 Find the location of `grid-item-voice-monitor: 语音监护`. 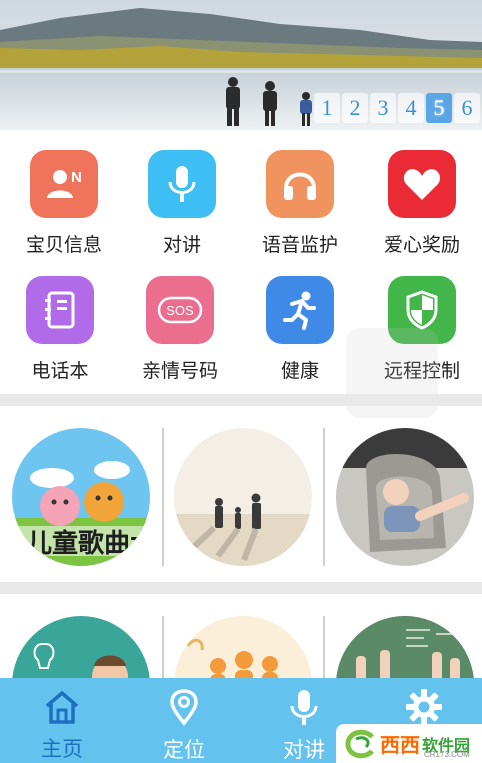

grid-item-voice-monitor: 语音监护 is located at coordinates (300, 200).